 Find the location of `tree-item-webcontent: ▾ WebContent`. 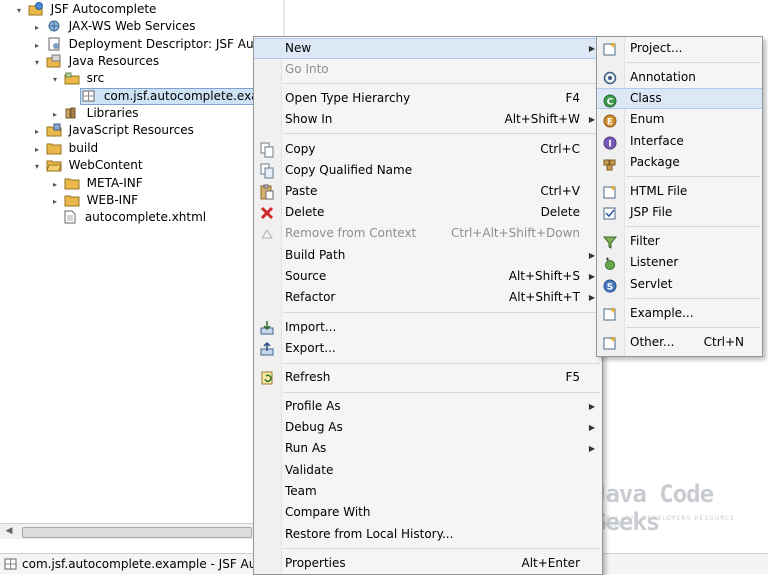

tree-item-webcontent: ▾ WebContent is located at coordinates (87, 165).